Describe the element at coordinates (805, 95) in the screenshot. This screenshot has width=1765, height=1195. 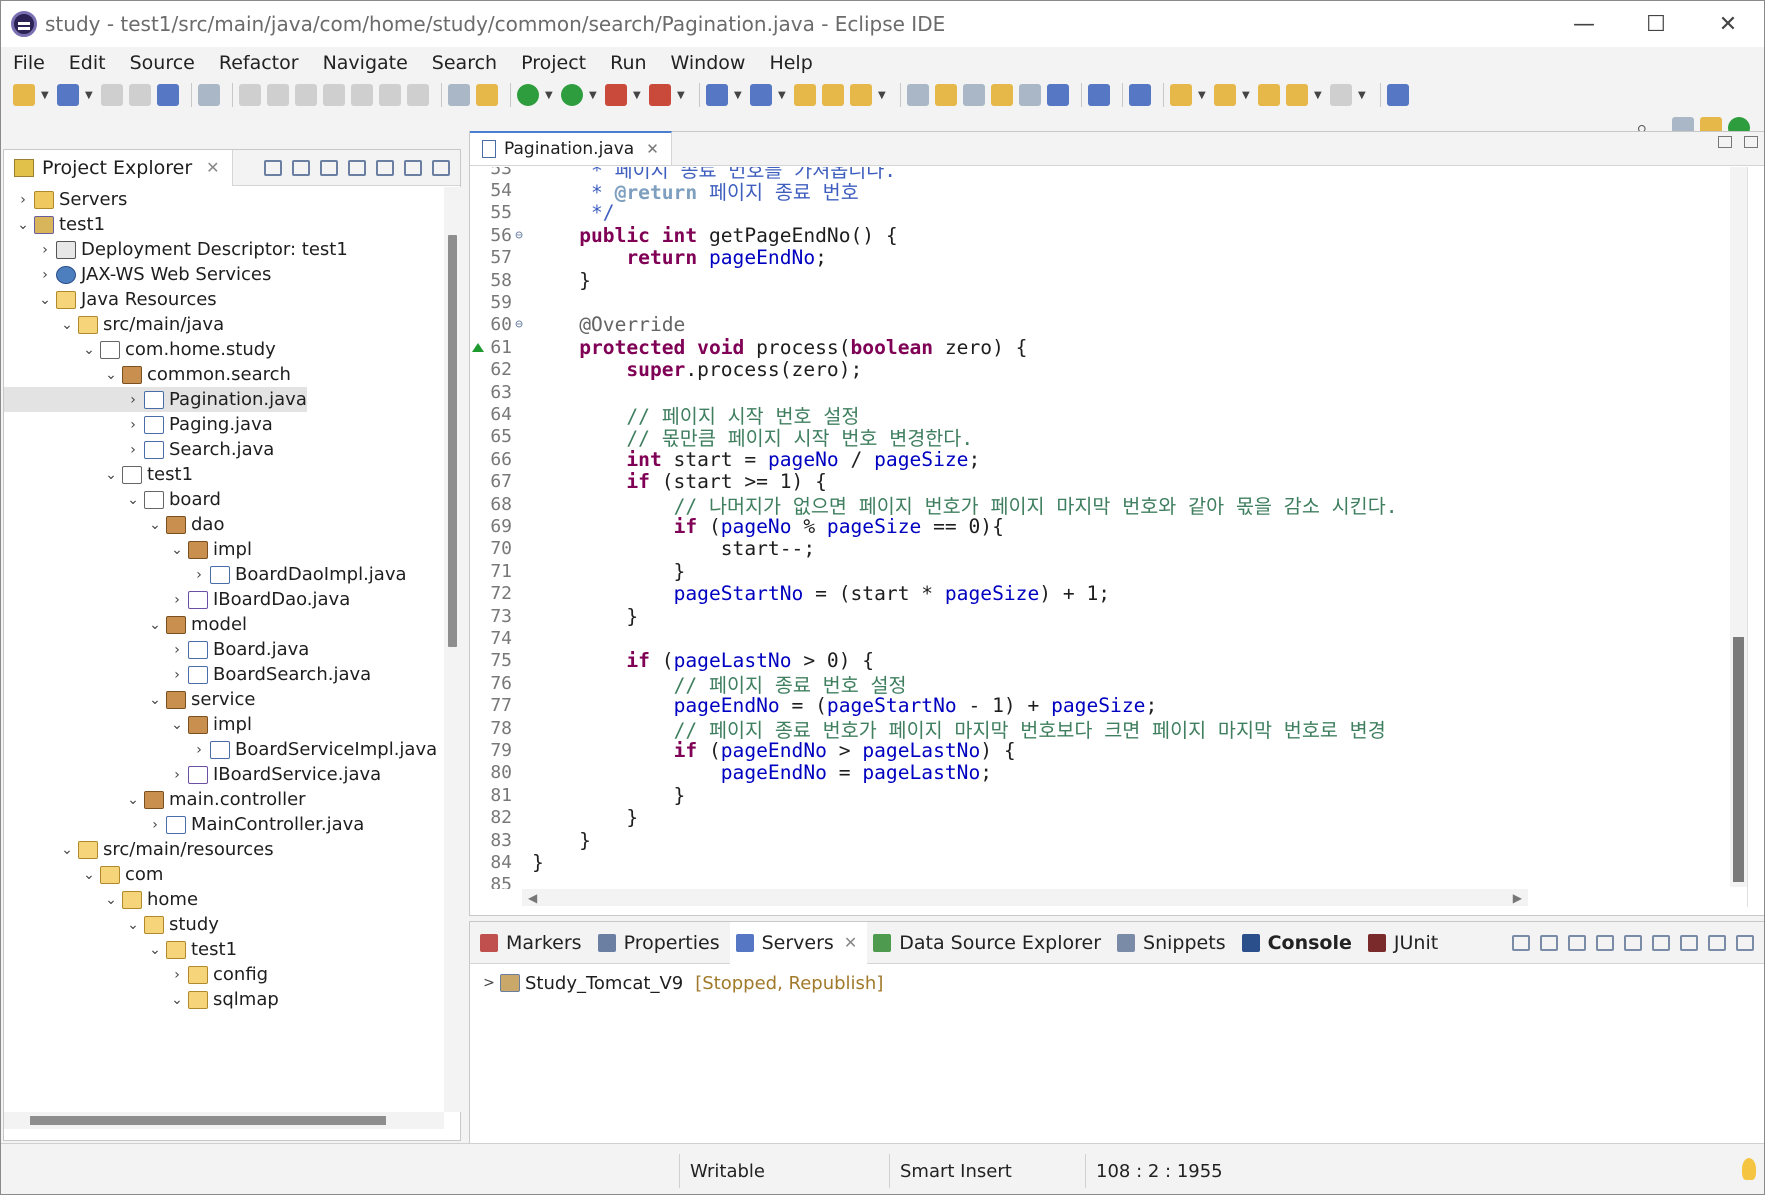
I see `open-type-icon` at that location.